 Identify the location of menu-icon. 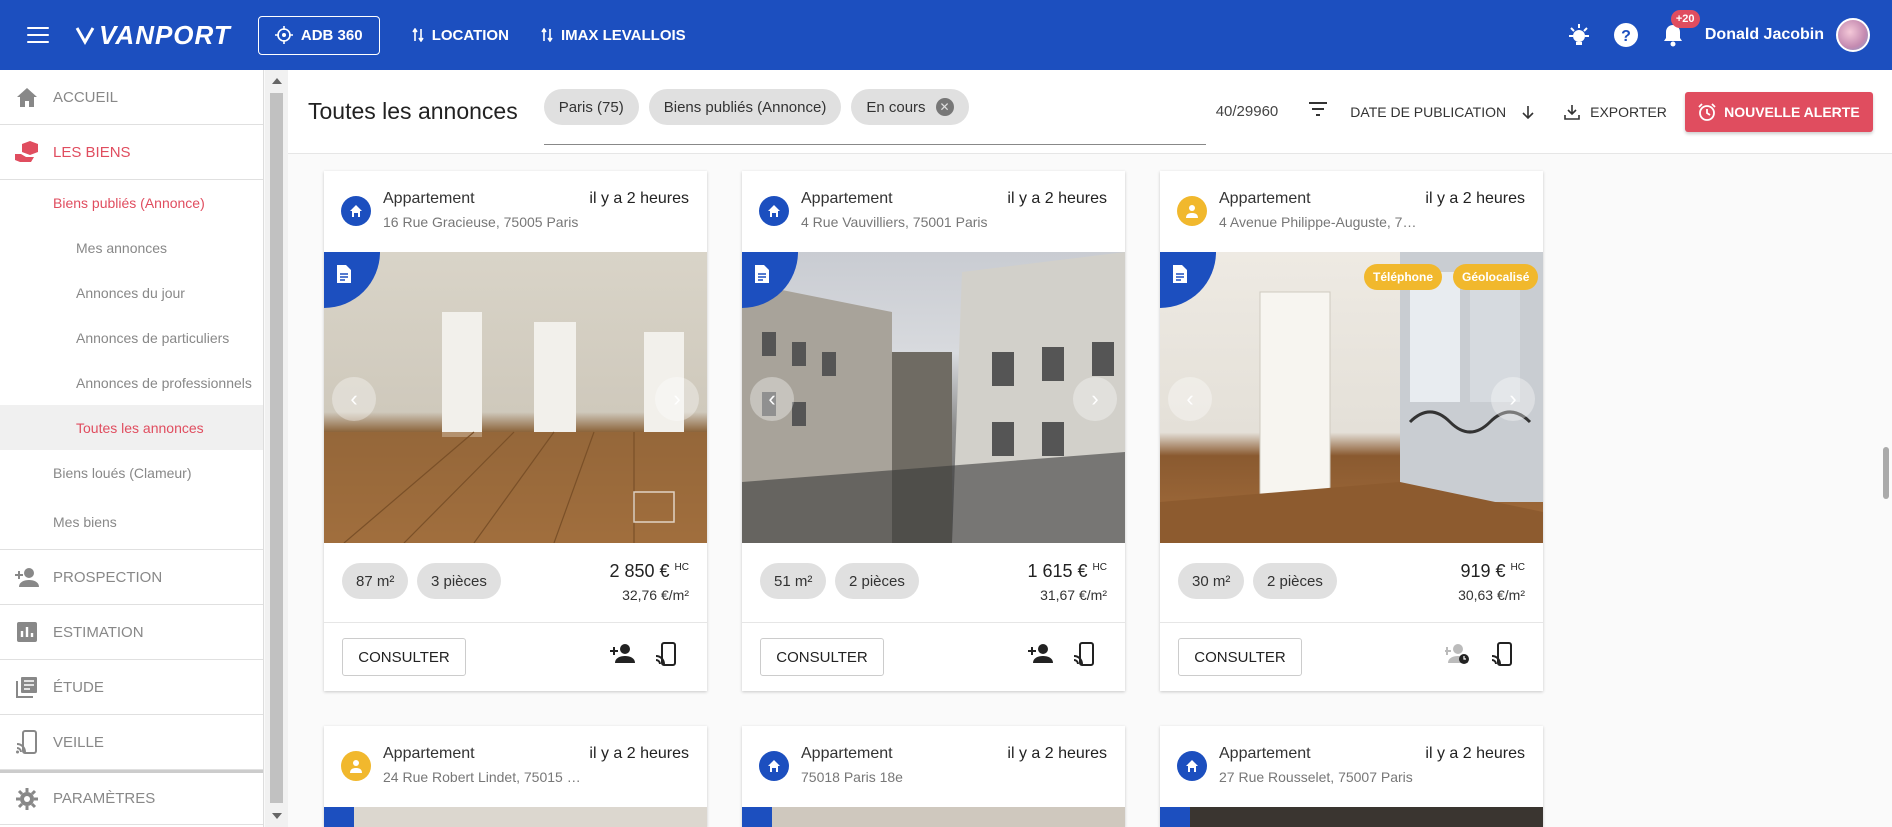
(38, 35).